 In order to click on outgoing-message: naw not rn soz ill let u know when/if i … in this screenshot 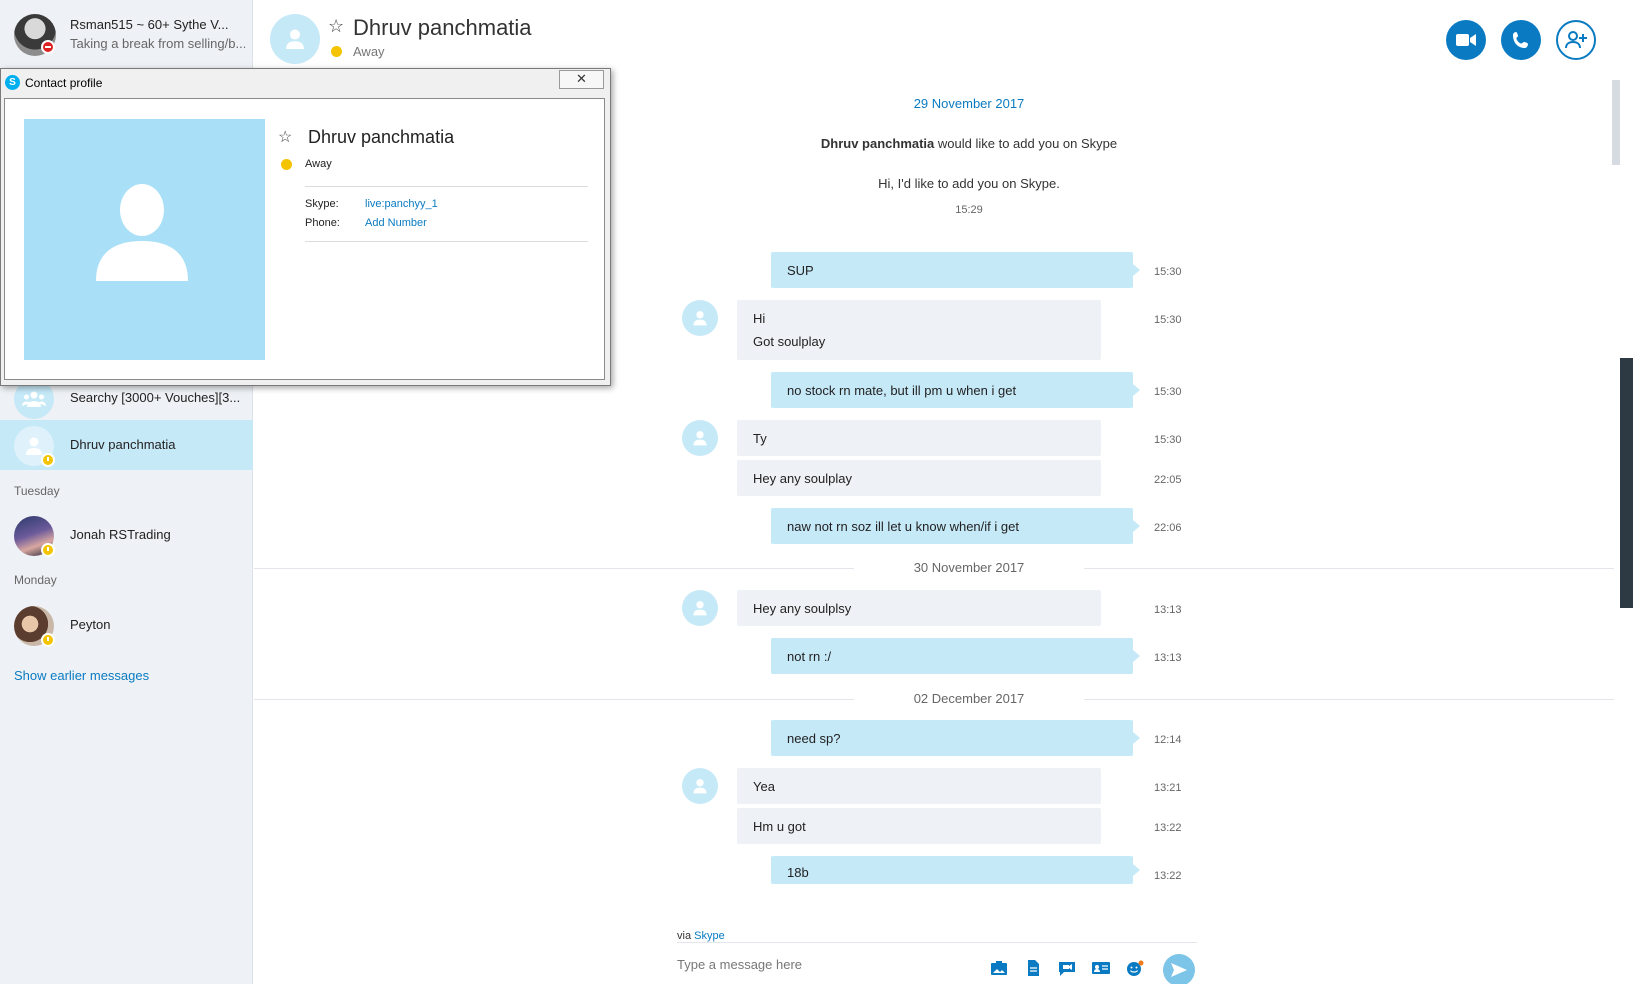, I will do `click(955, 526)`.